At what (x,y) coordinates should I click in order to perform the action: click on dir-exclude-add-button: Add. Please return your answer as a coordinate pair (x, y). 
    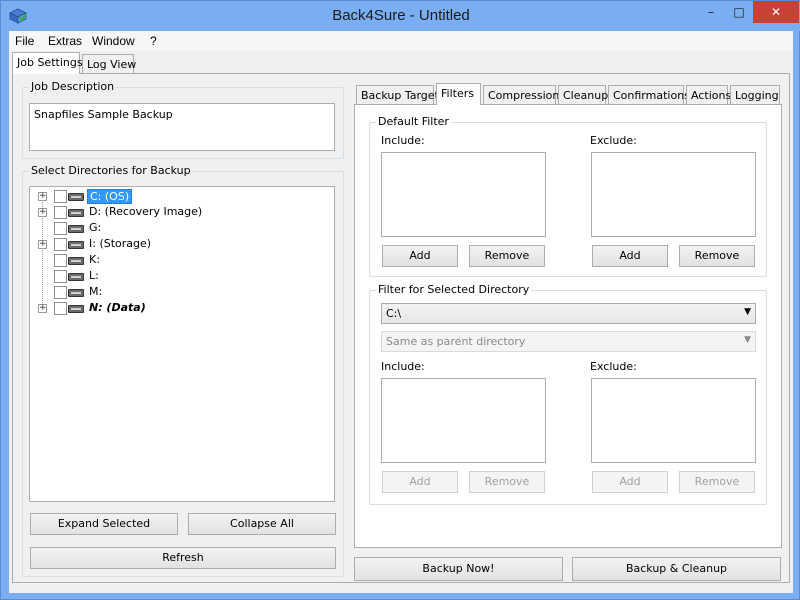
    Looking at the image, I should click on (630, 482).